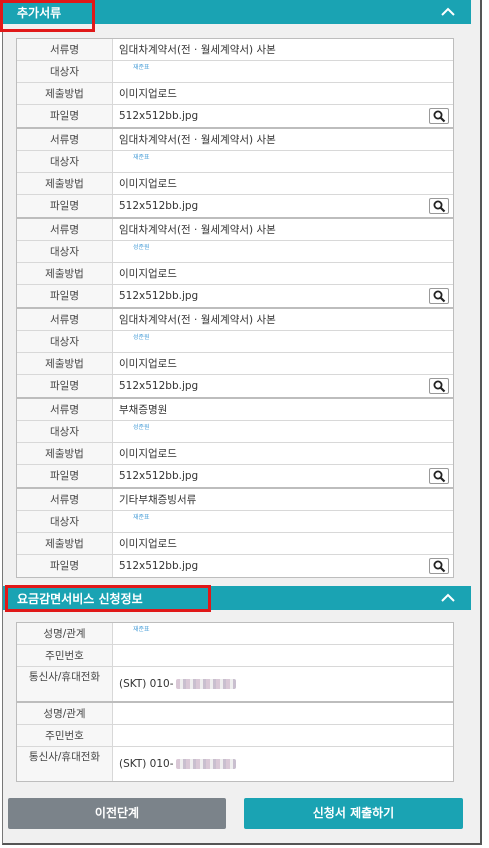 Image resolution: width=489 pixels, height=848 pixels. I want to click on name-value: 재준표, so click(141, 629).